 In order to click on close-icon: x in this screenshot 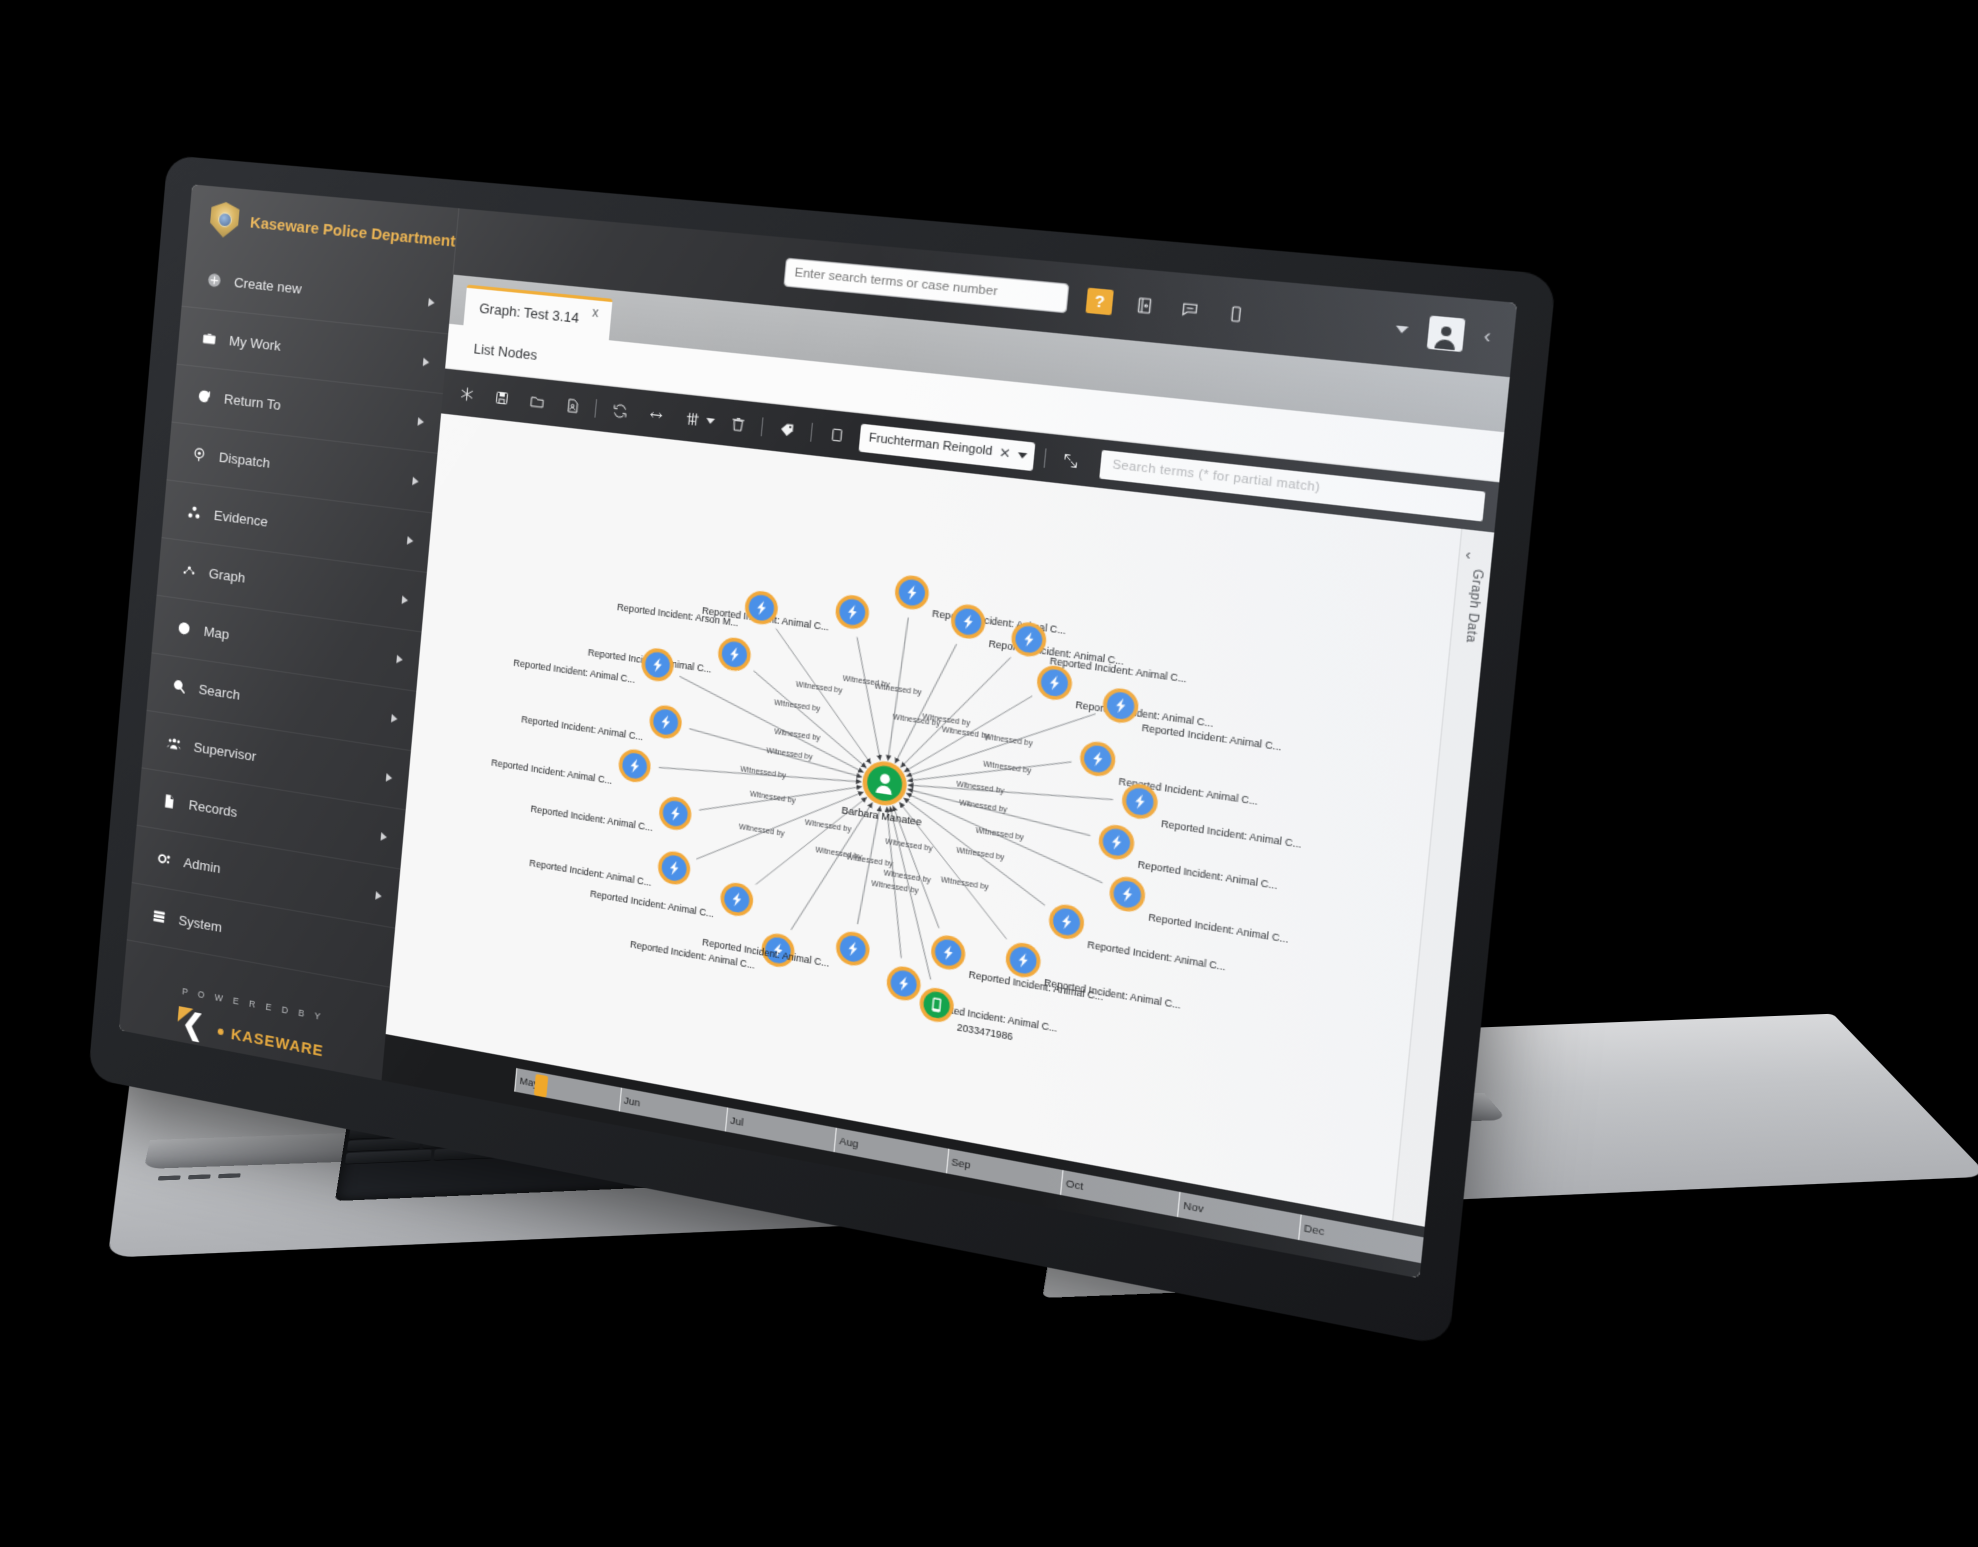, I will do `click(595, 313)`.